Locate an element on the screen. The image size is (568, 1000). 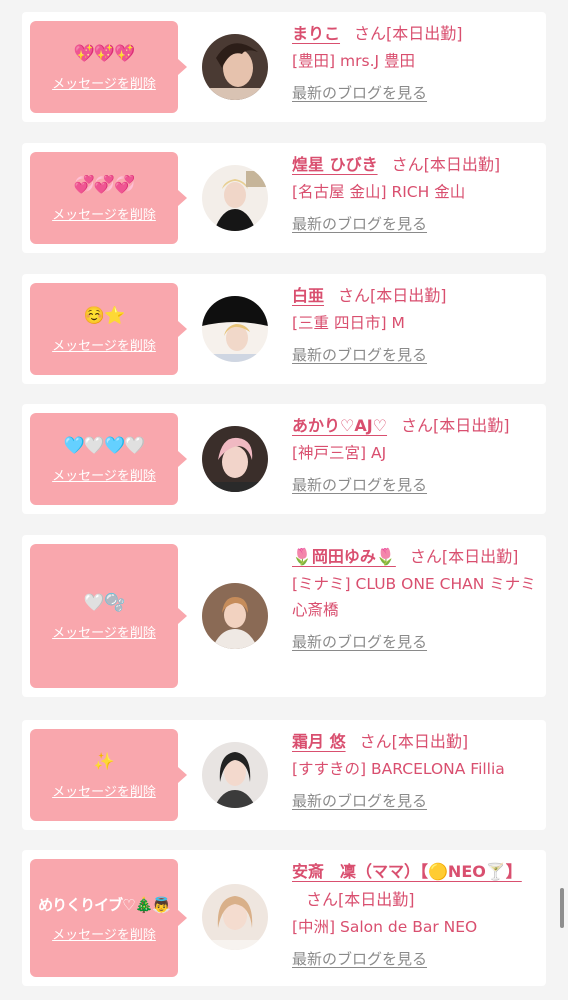
message-bubble: 💖💖💖 メッセージを削除 is located at coordinates (108, 67).